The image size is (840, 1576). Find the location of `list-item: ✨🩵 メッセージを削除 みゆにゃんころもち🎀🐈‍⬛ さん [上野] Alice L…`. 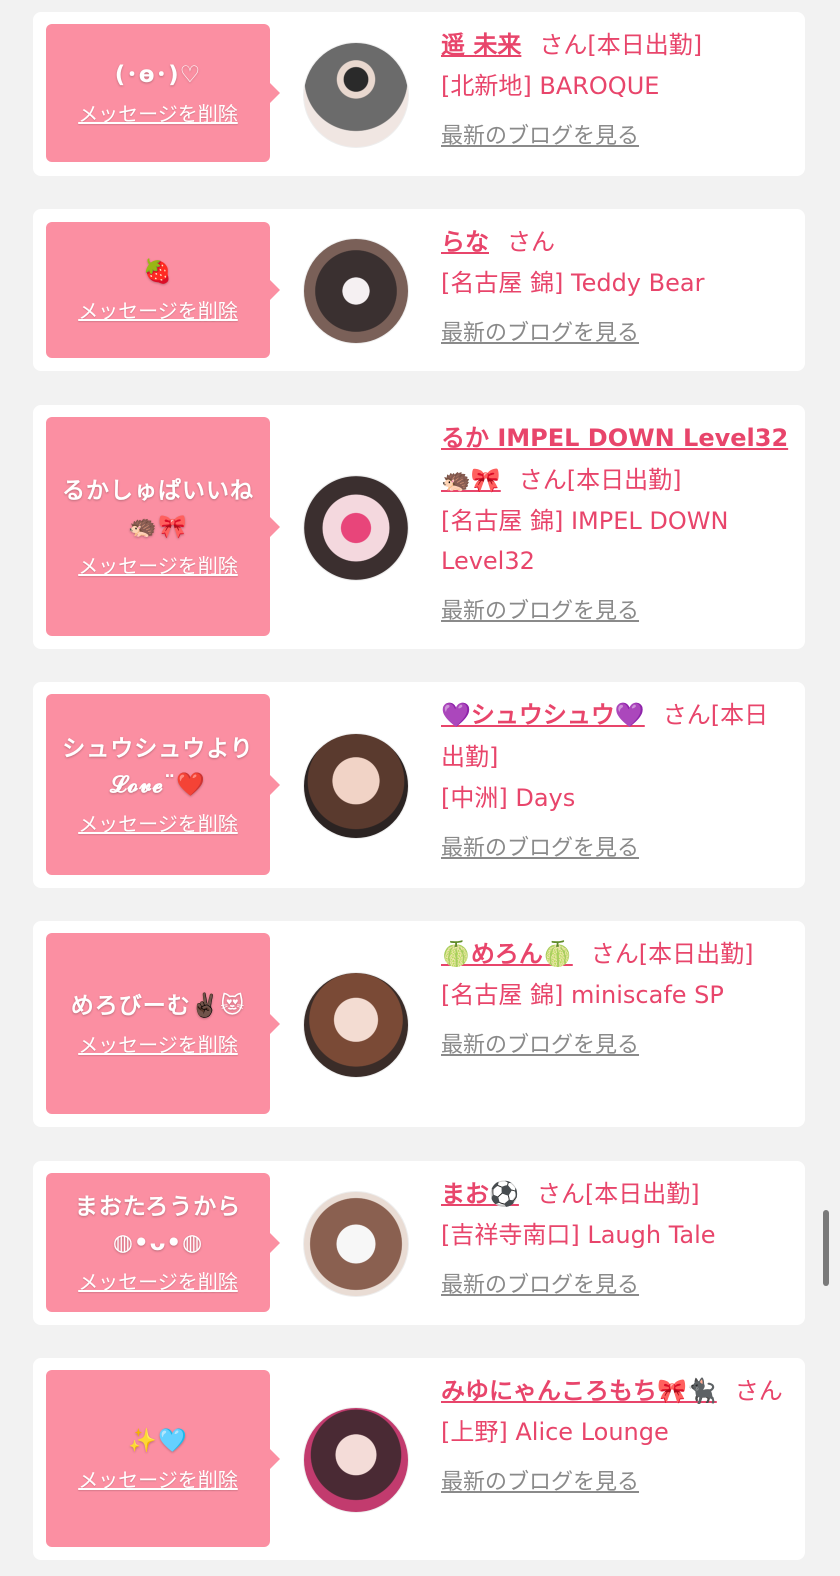

list-item: ✨🩵 メッセージを削除 みゆにゃんころもち🎀🐈‍⬛ さん [上野] Alice L… is located at coordinates (419, 1459).